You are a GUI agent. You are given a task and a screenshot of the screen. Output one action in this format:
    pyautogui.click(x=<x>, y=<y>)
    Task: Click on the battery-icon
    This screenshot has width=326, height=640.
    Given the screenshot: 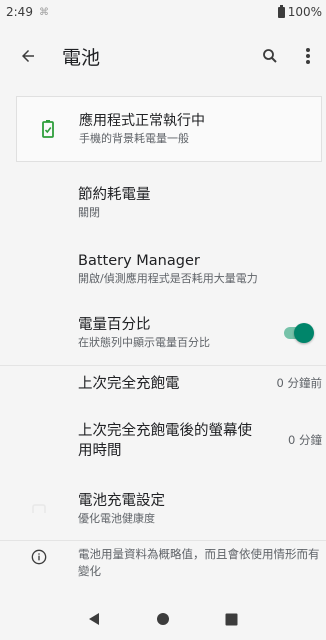 What is the action you would take?
    pyautogui.click(x=48, y=129)
    